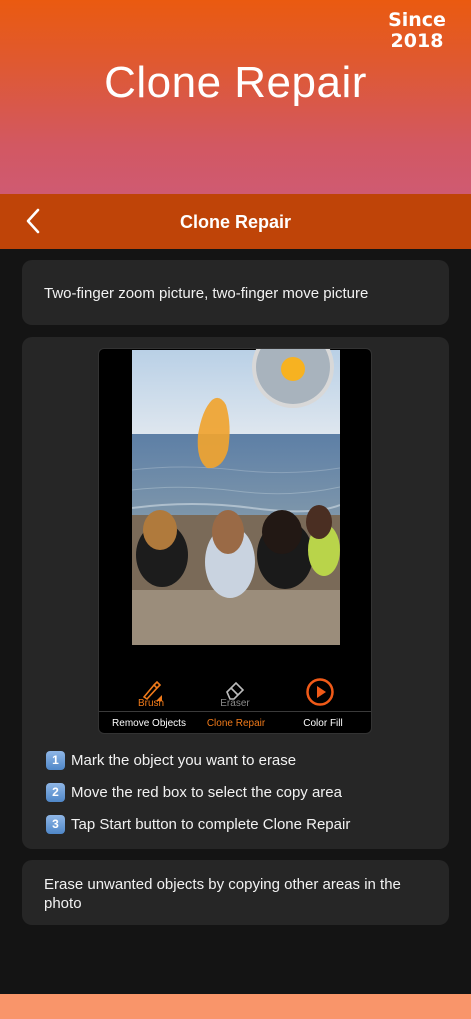 The width and height of the screenshot is (471, 1019). I want to click on step-number-badge: 3, so click(55, 824).